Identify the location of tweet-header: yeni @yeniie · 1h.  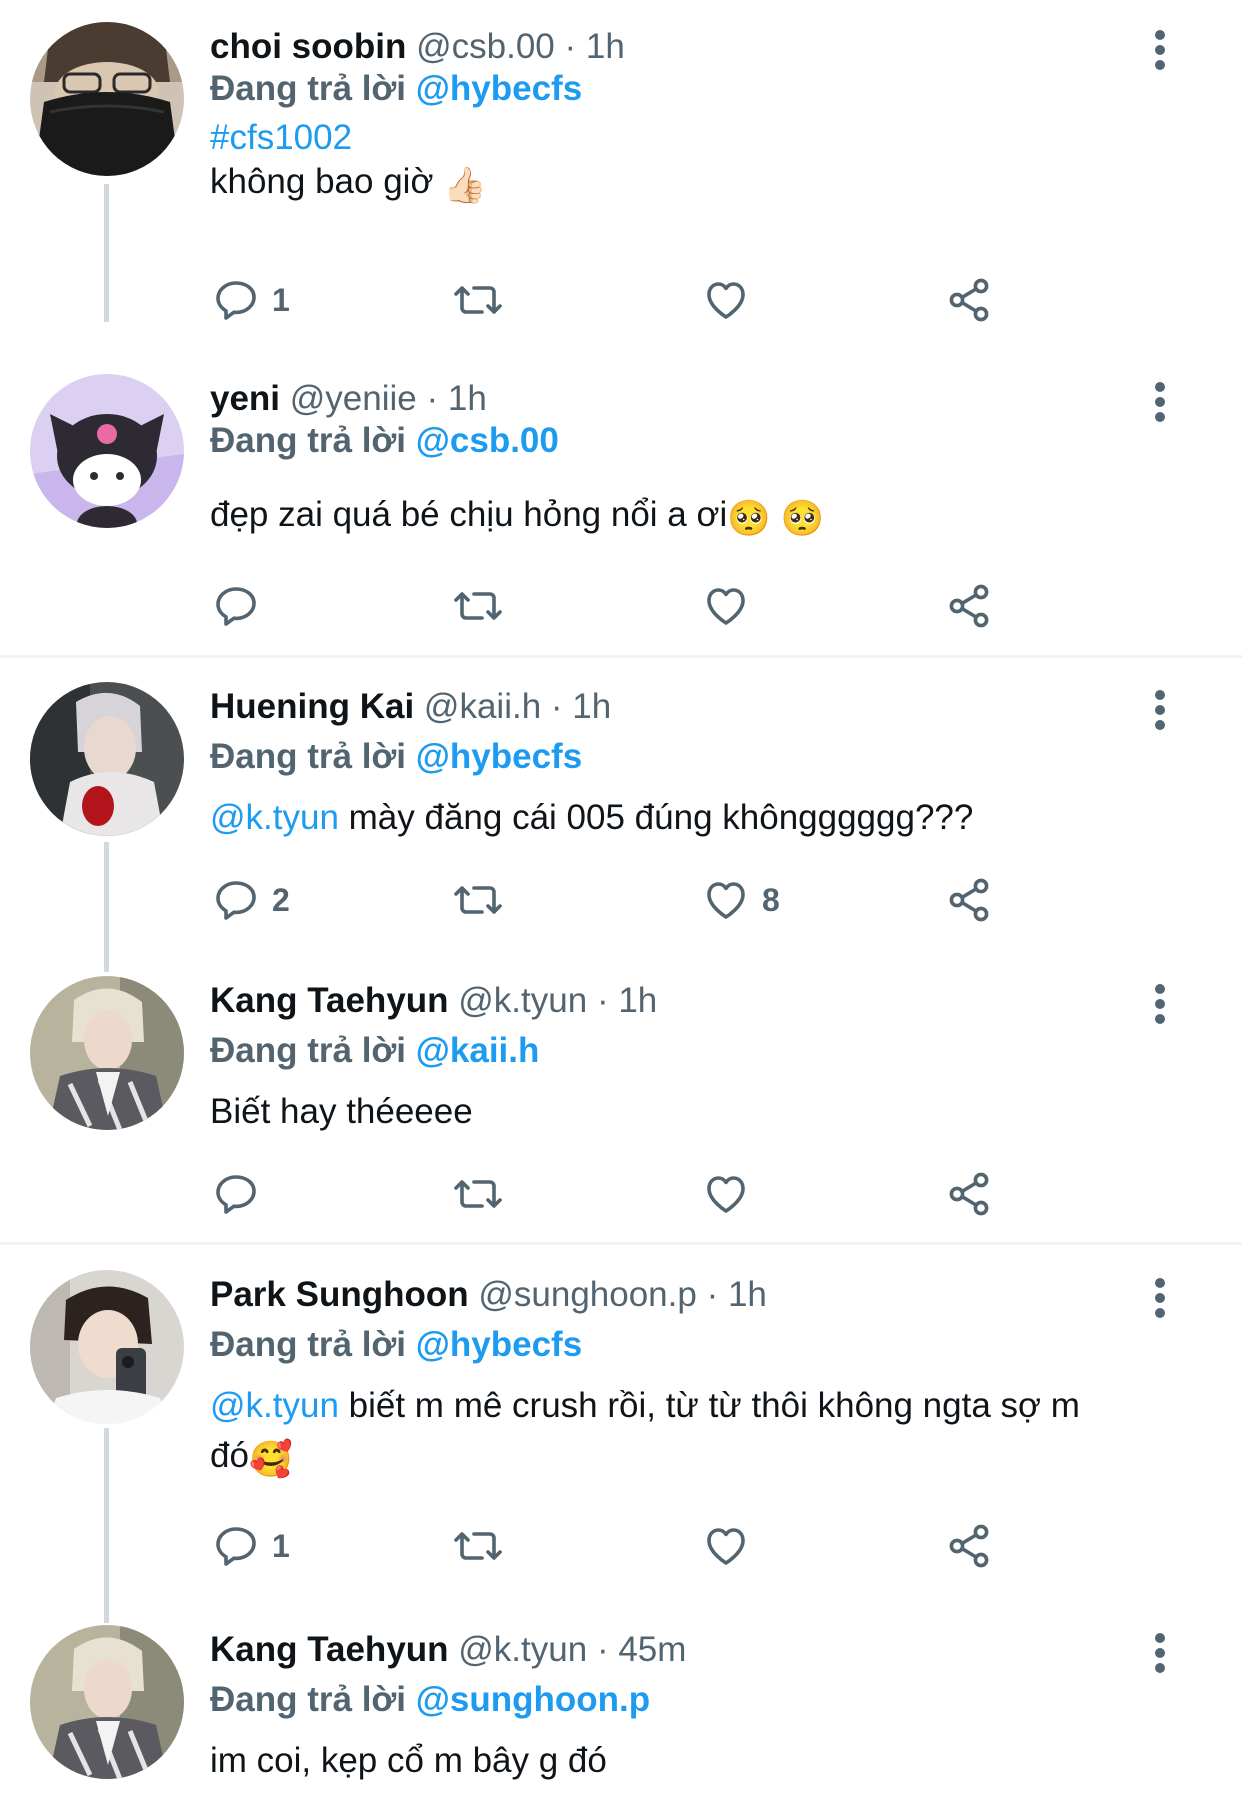
(348, 399).